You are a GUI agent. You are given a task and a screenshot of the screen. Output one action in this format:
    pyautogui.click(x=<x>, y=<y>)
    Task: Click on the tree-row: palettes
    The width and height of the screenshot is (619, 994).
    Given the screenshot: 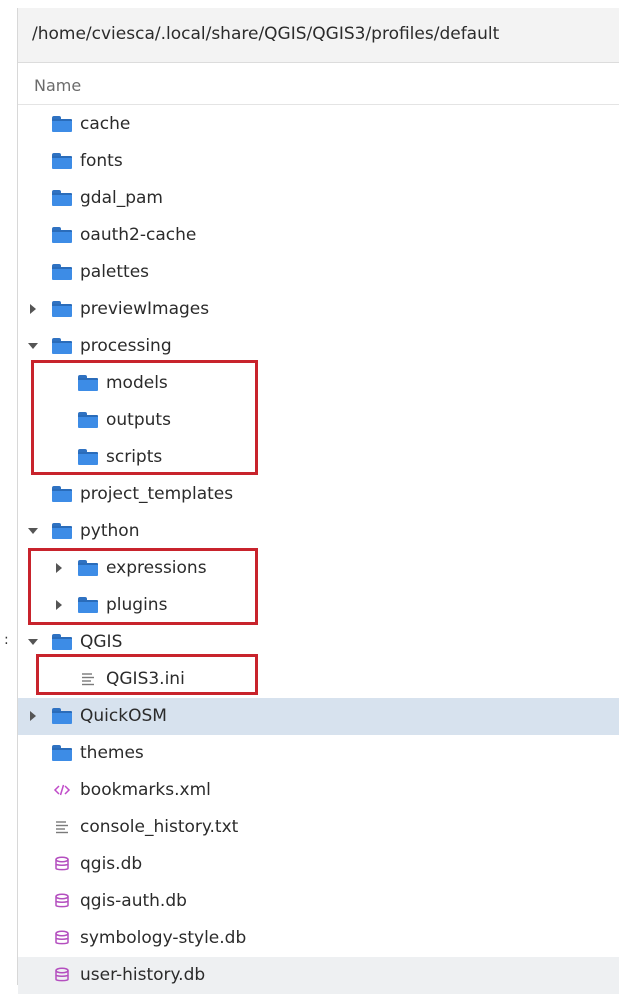 What is the action you would take?
    pyautogui.click(x=318, y=272)
    